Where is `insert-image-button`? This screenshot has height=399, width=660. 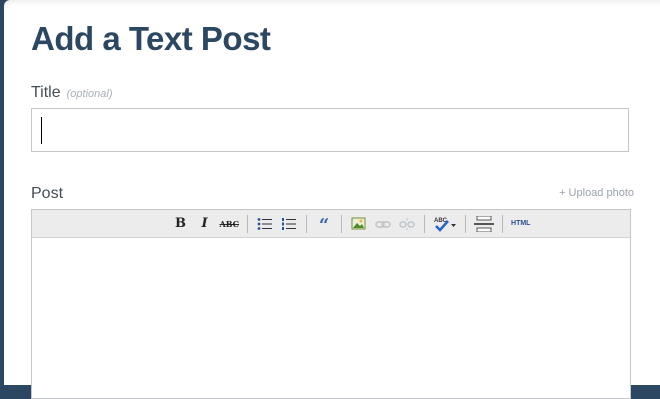 insert-image-button is located at coordinates (359, 224).